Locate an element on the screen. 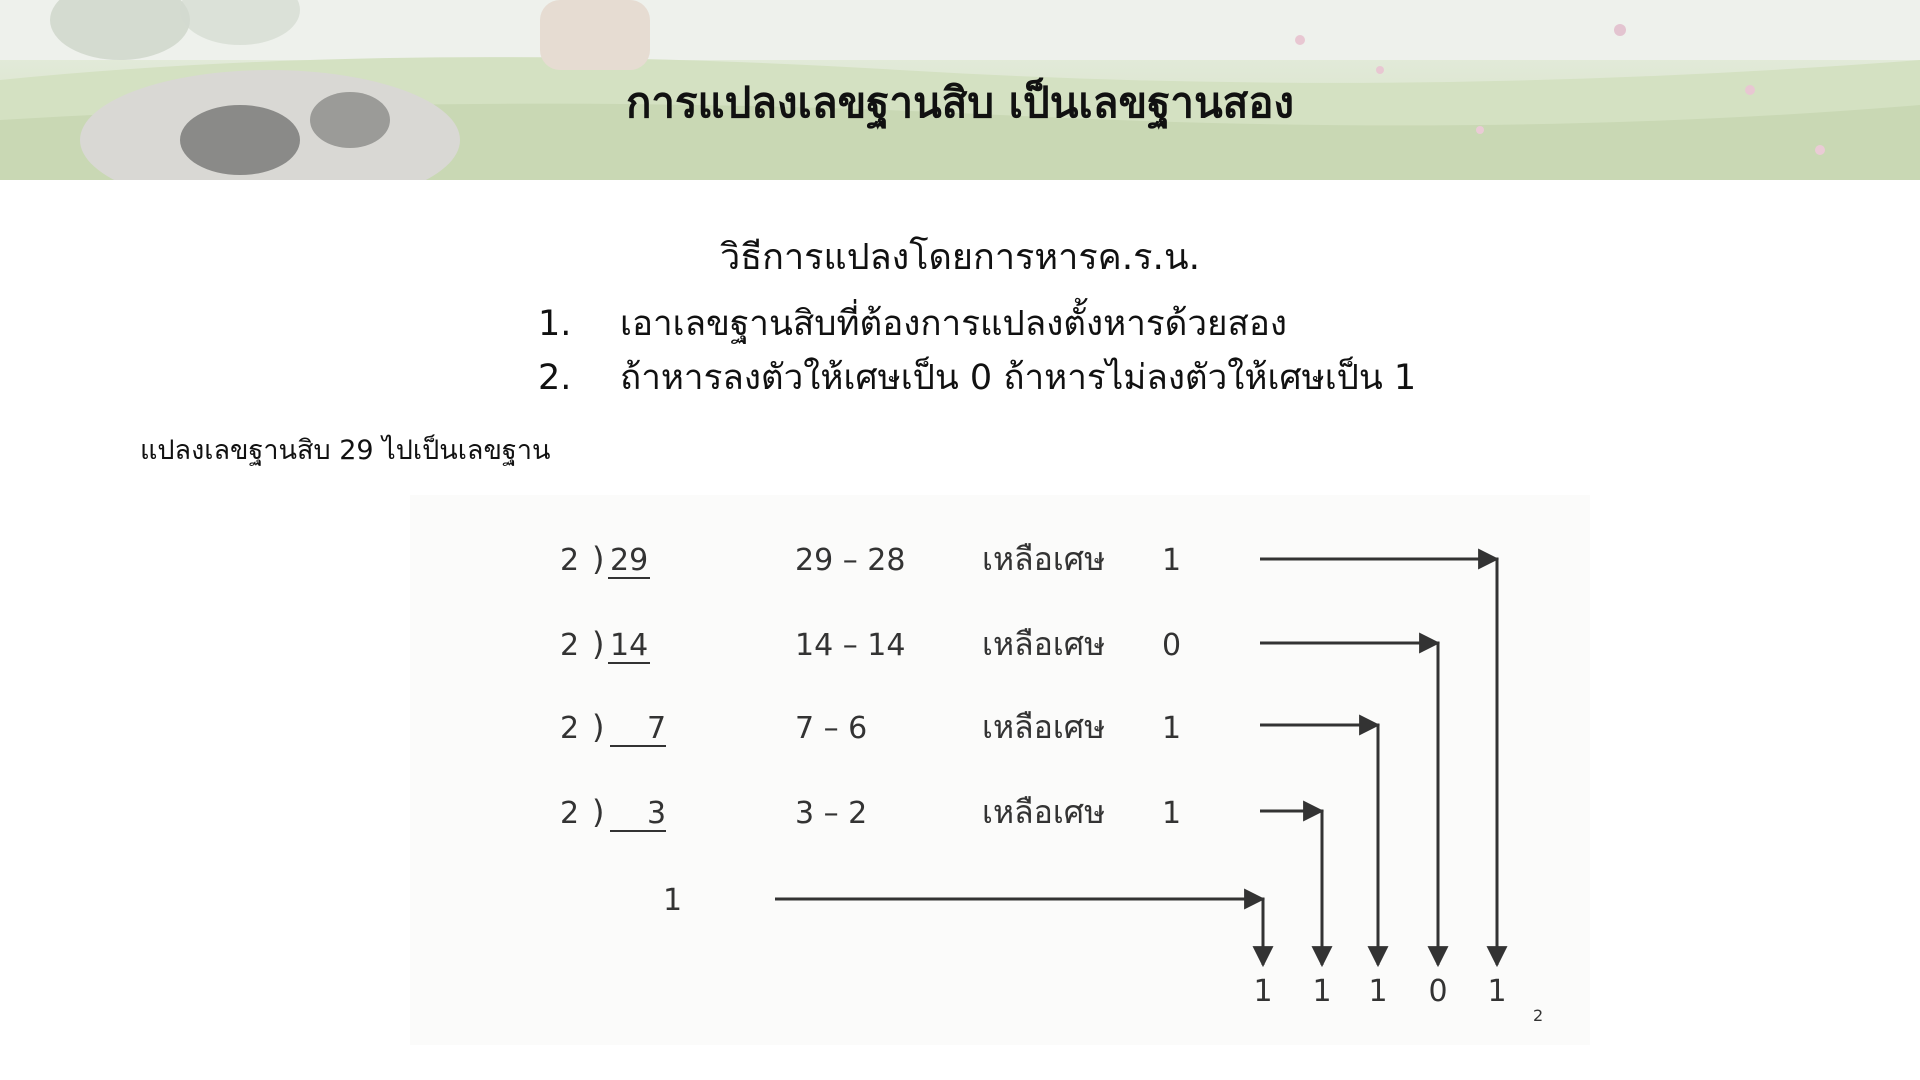 This screenshot has height=1080, width=1920. cow-standing-illustration is located at coordinates (595, 35).